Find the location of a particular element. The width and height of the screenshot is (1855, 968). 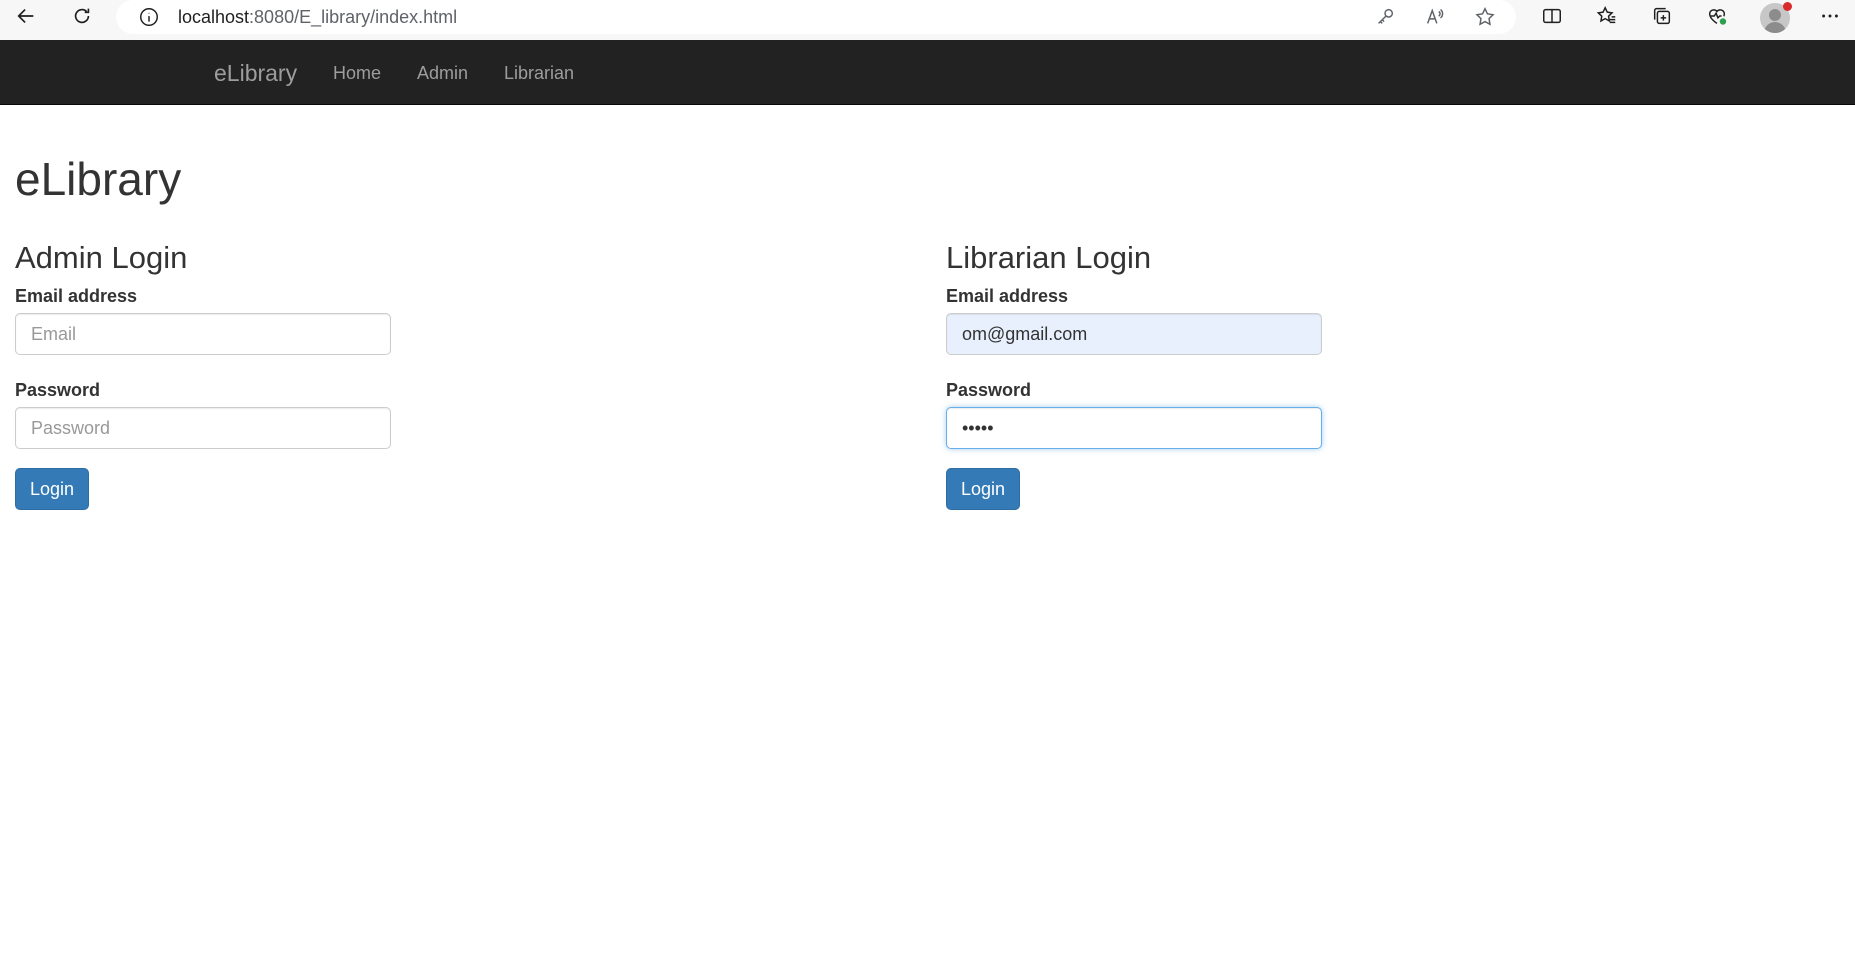

notification-dot is located at coordinates (1787, 6).